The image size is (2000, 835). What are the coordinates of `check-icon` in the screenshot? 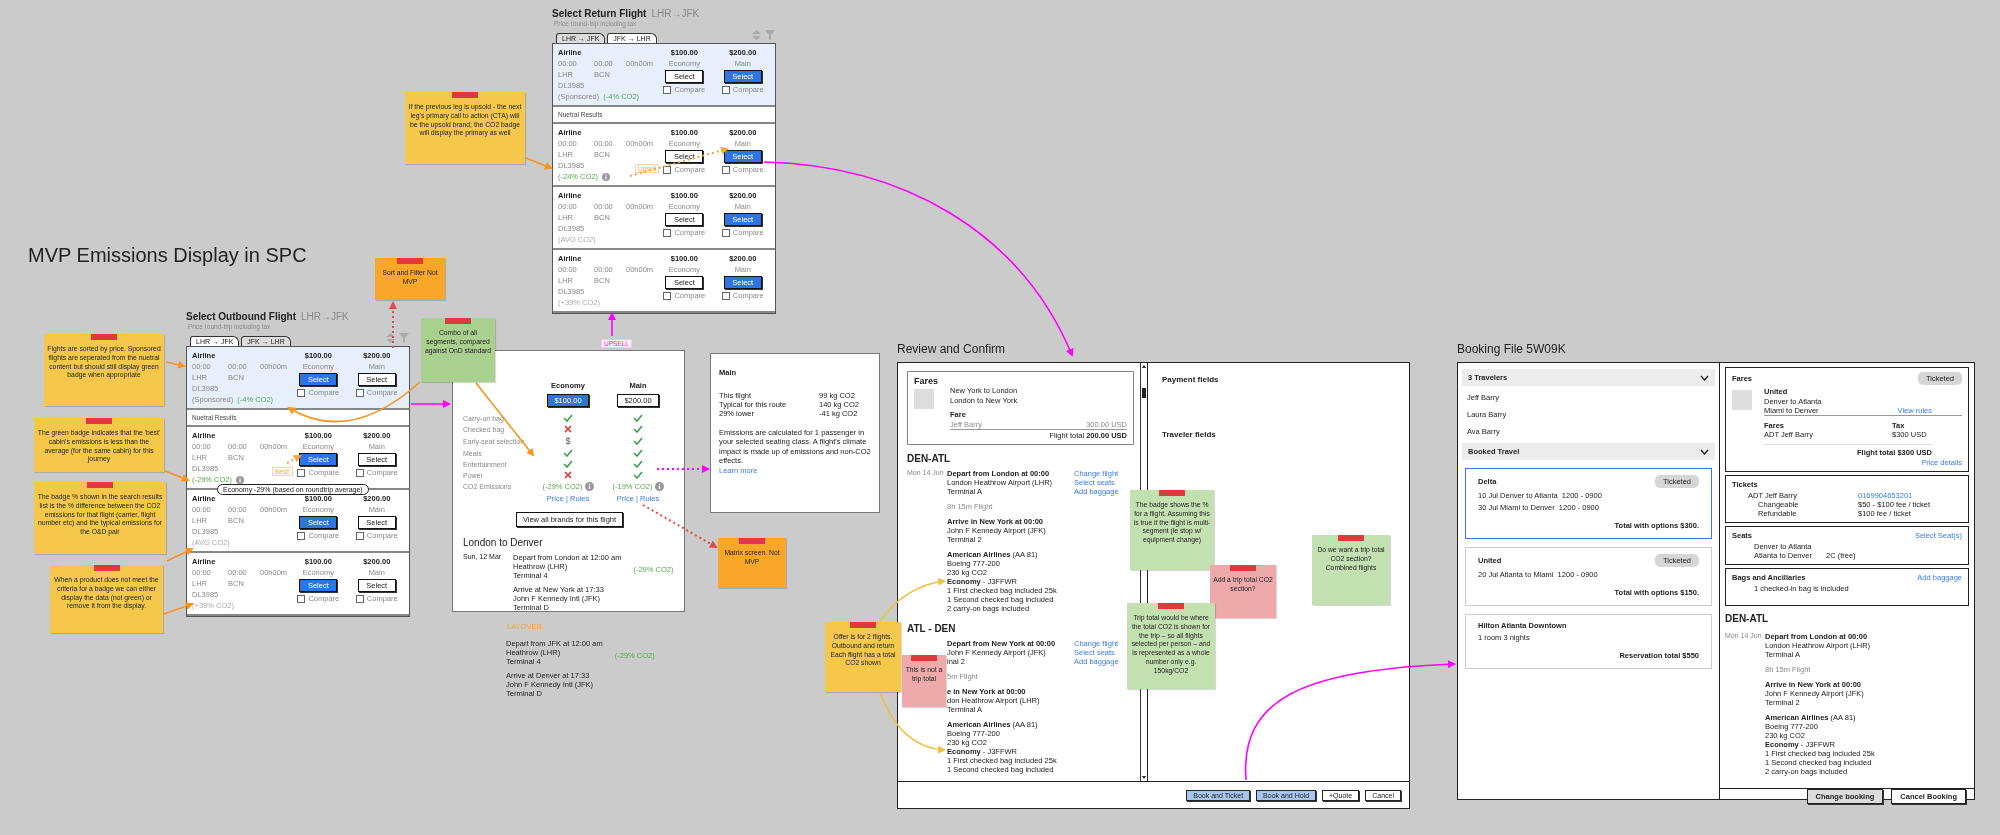 It's located at (568, 418).